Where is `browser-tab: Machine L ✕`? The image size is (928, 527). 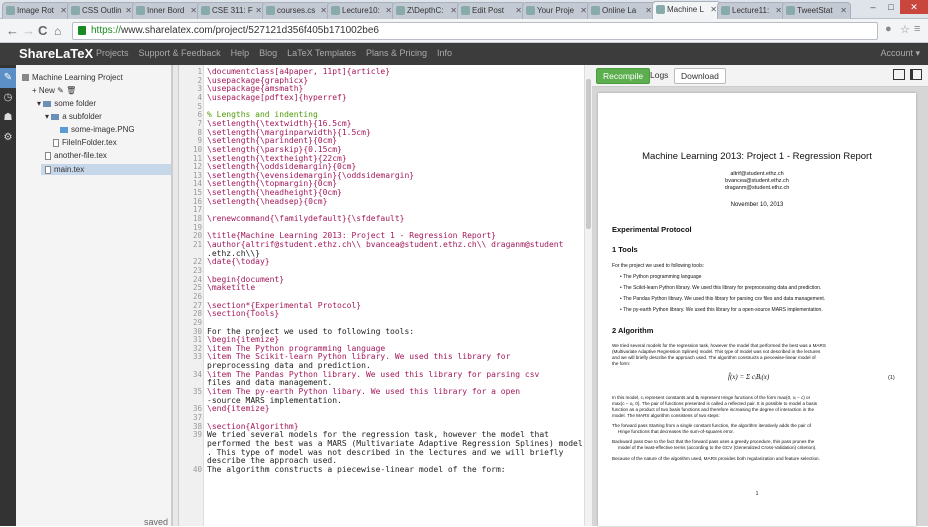
browser-tab: Machine L ✕ is located at coordinates (686, 10).